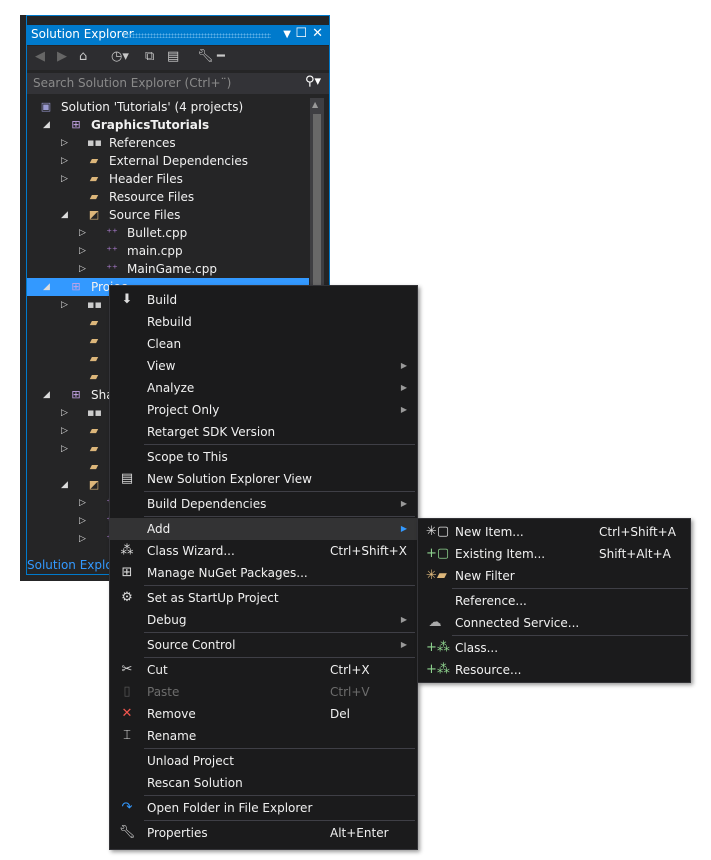 This screenshot has width=711, height=860. Describe the element at coordinates (554, 554) in the screenshot. I see `menu-item-existing-item: +▢ Existing Item... Shift+Alt+A` at that location.